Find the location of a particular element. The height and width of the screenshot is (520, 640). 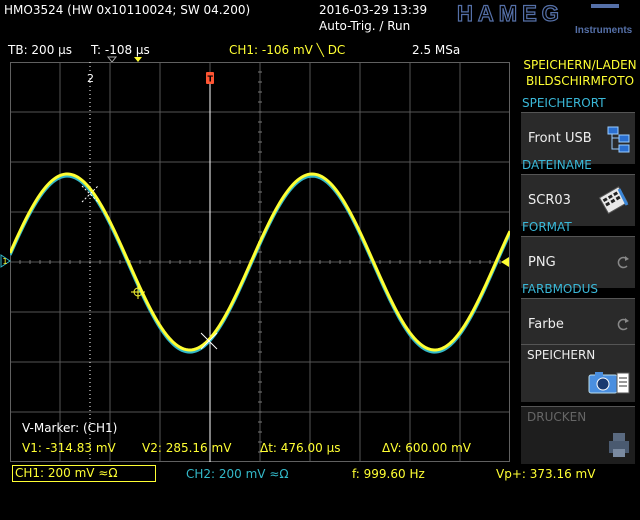

logo-text: HAMEG is located at coordinates (510, 14).